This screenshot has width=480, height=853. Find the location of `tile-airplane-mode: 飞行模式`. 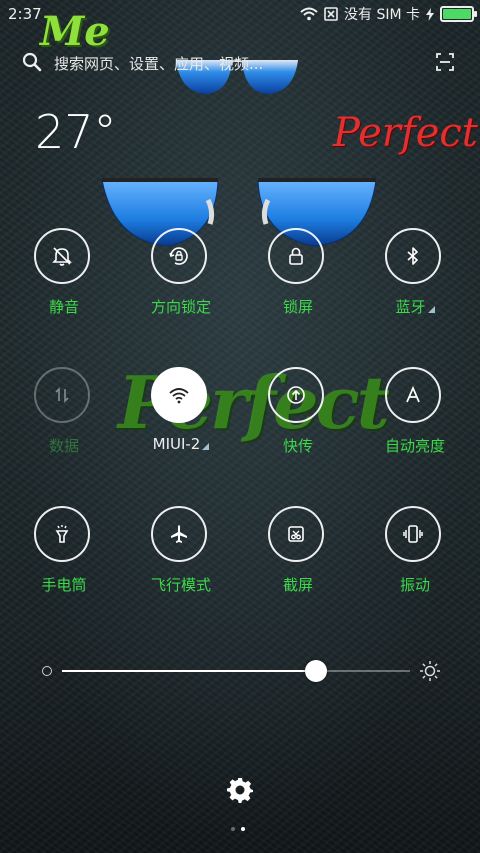

tile-airplane-mode: 飞行模式 is located at coordinates (181, 561).